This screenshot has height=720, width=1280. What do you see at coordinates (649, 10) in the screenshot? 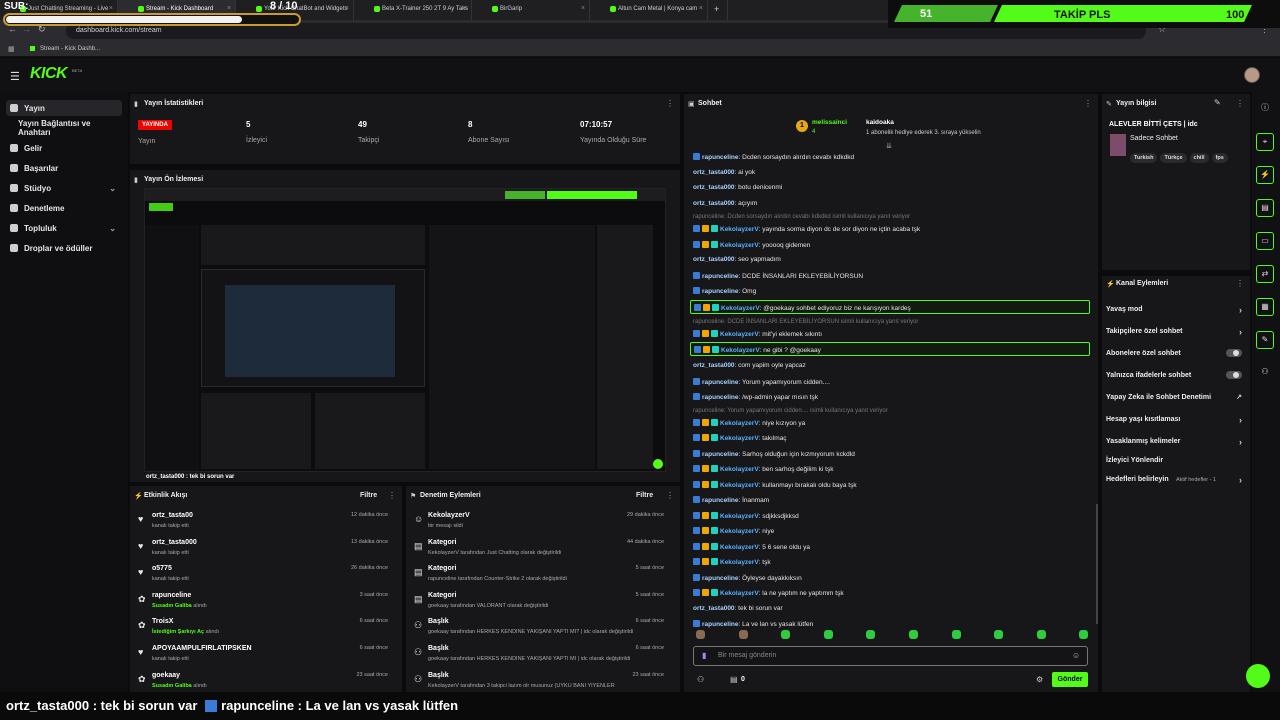
I see `browser-tab: Altun Cam Metal | Konya cam ×` at bounding box center [649, 10].